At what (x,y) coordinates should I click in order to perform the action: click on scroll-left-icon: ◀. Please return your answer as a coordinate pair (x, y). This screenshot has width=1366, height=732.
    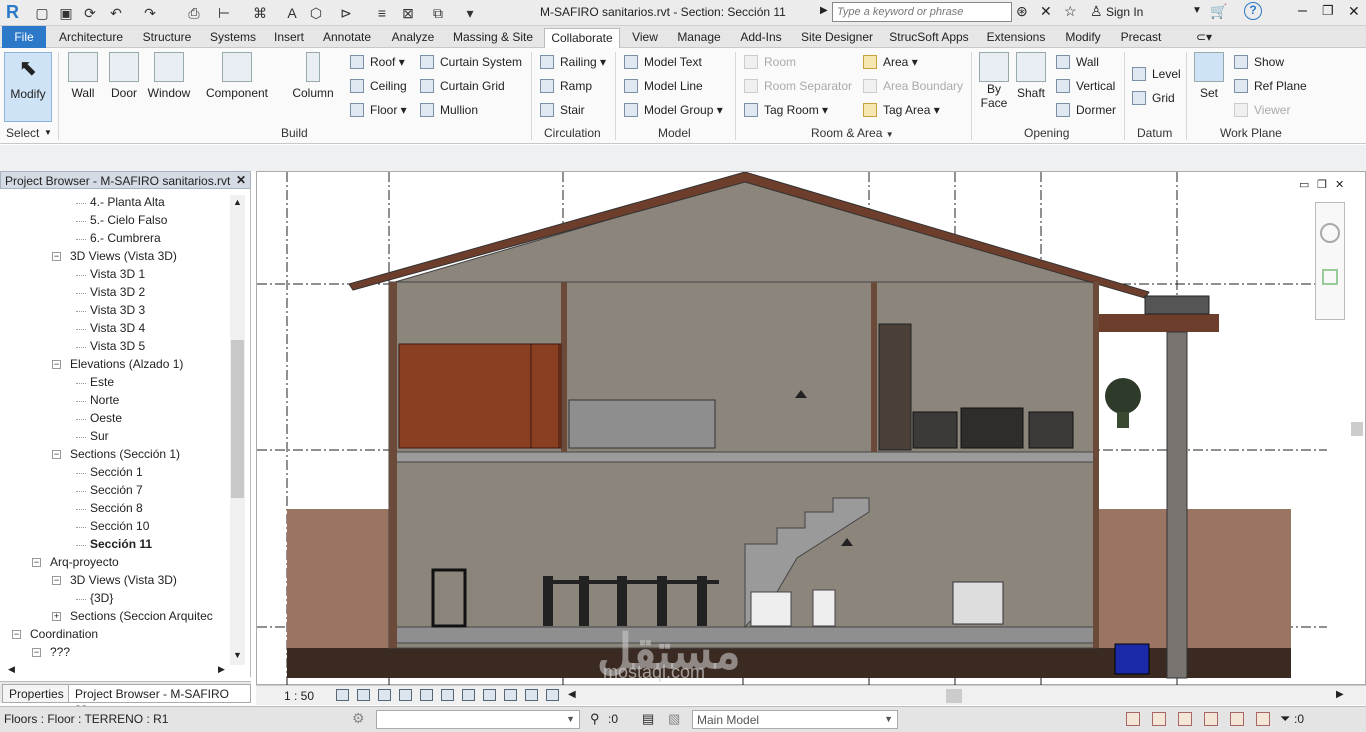
    Looking at the image, I should click on (572, 694).